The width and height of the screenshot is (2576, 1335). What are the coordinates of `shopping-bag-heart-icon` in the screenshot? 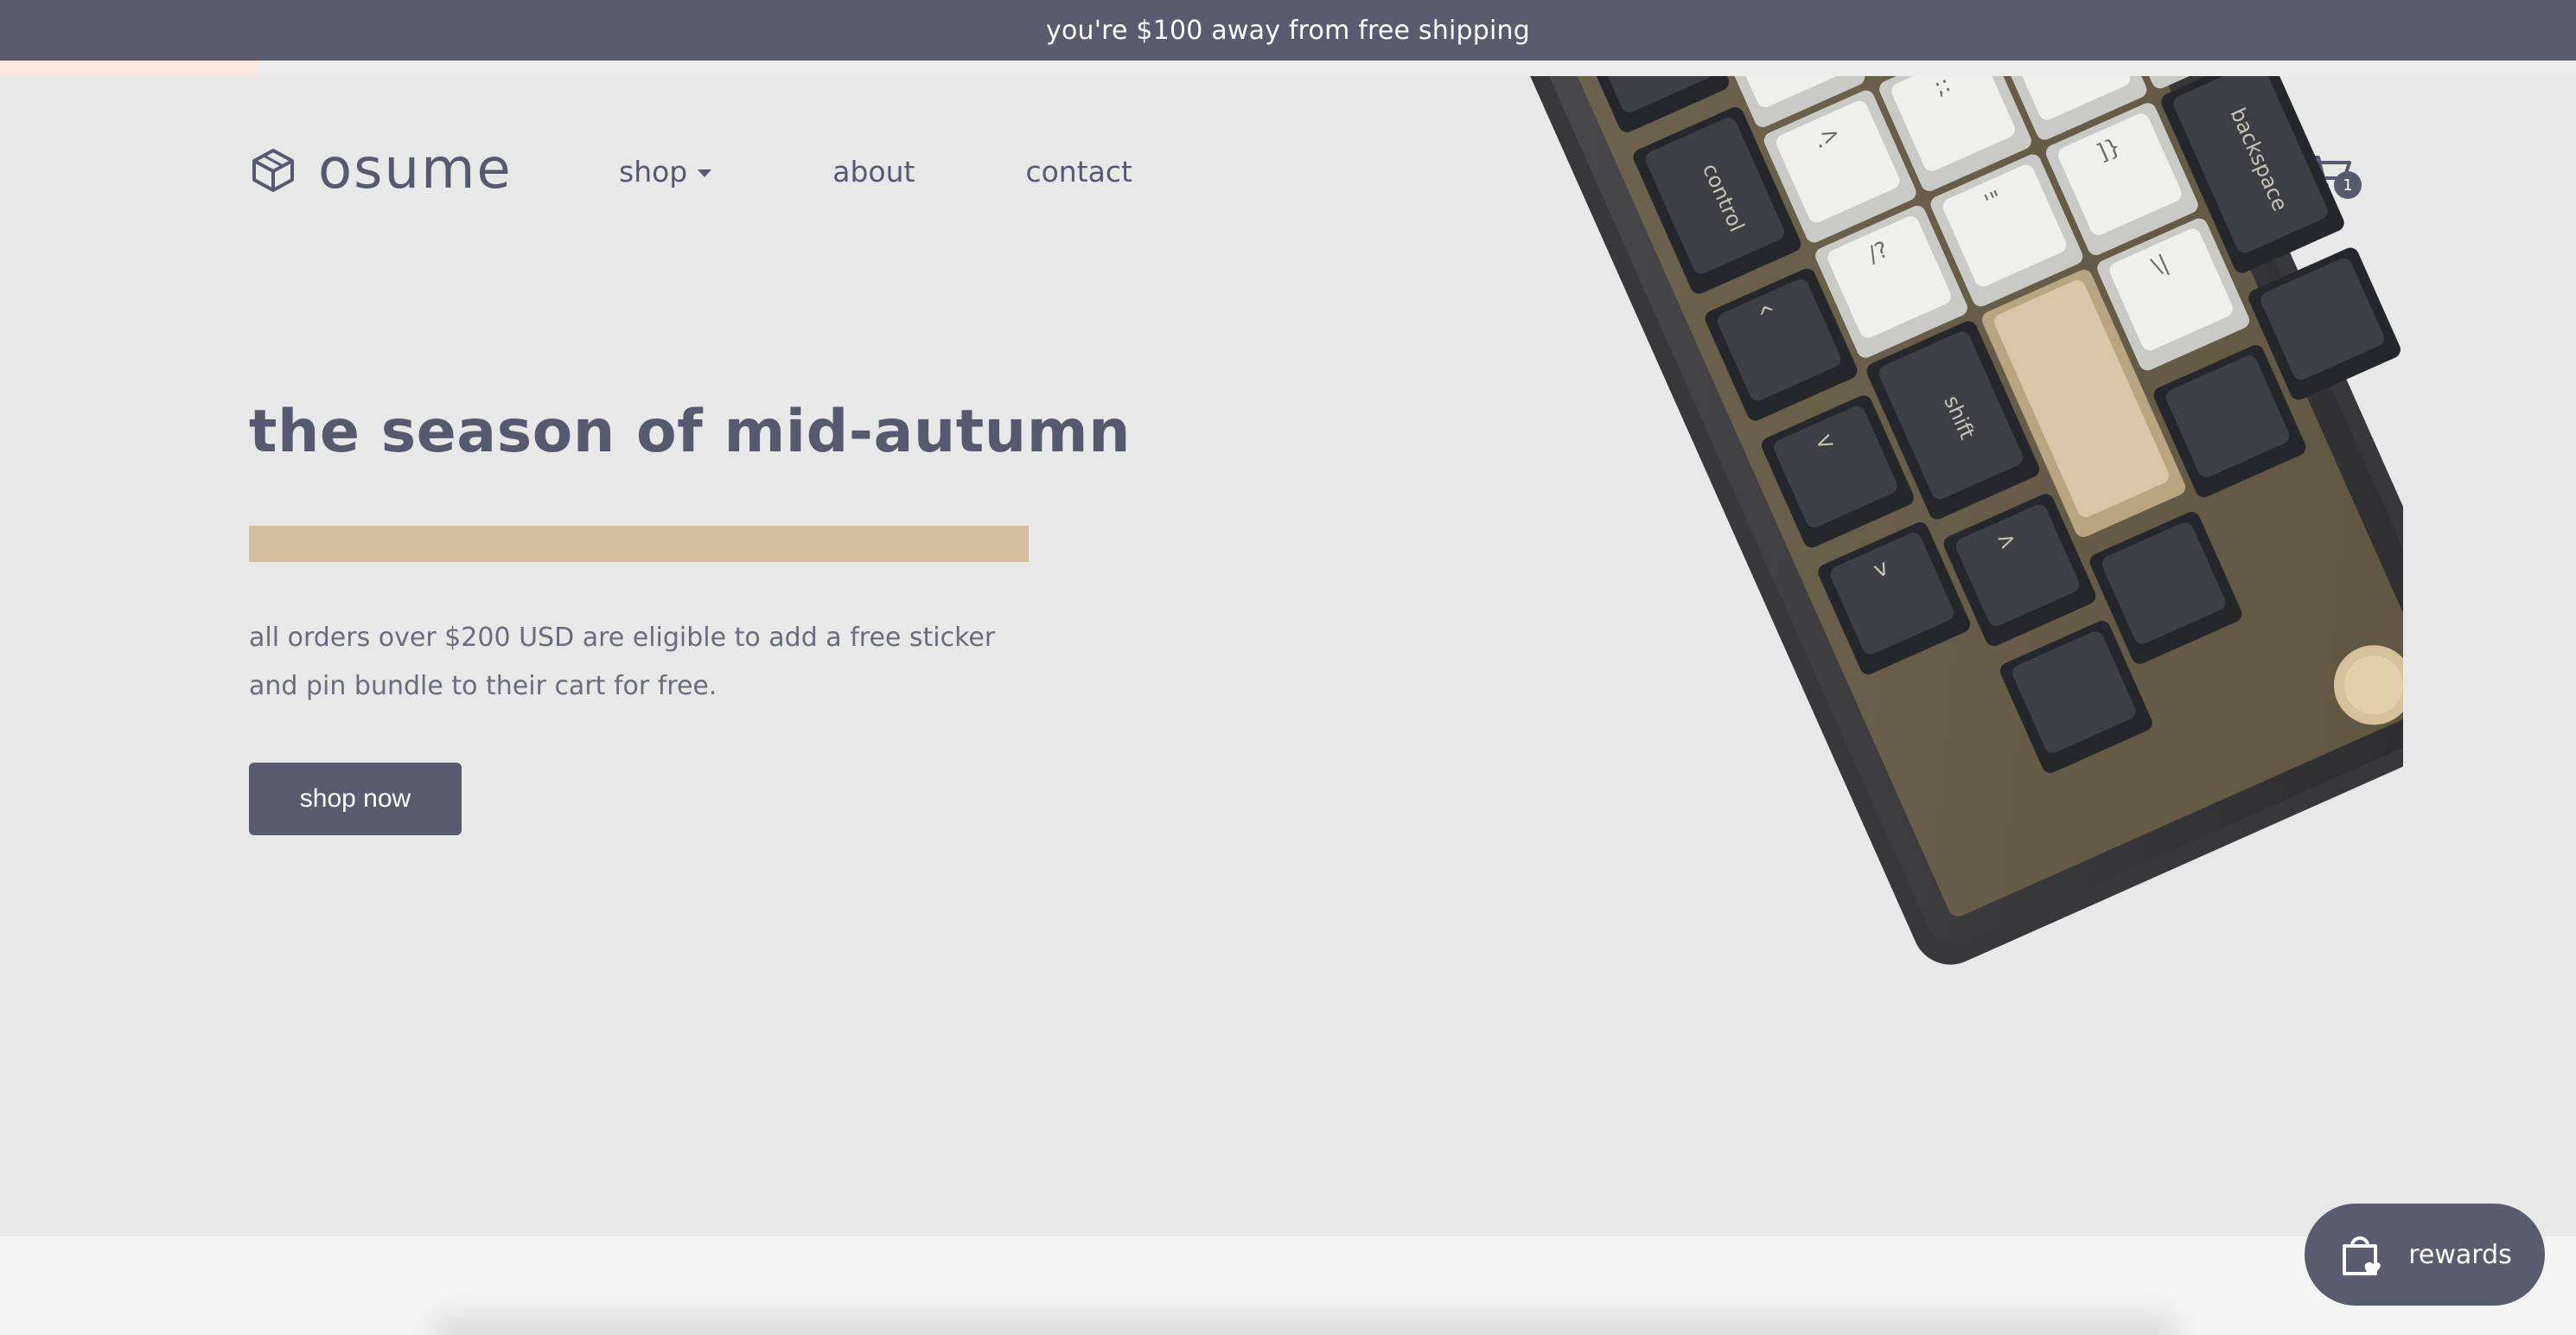 It's located at (2362, 1255).